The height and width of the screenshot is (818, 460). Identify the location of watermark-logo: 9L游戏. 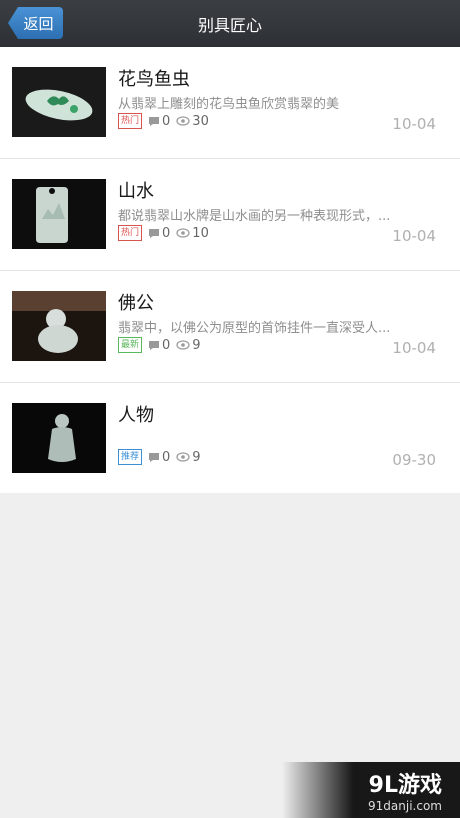
(405, 785).